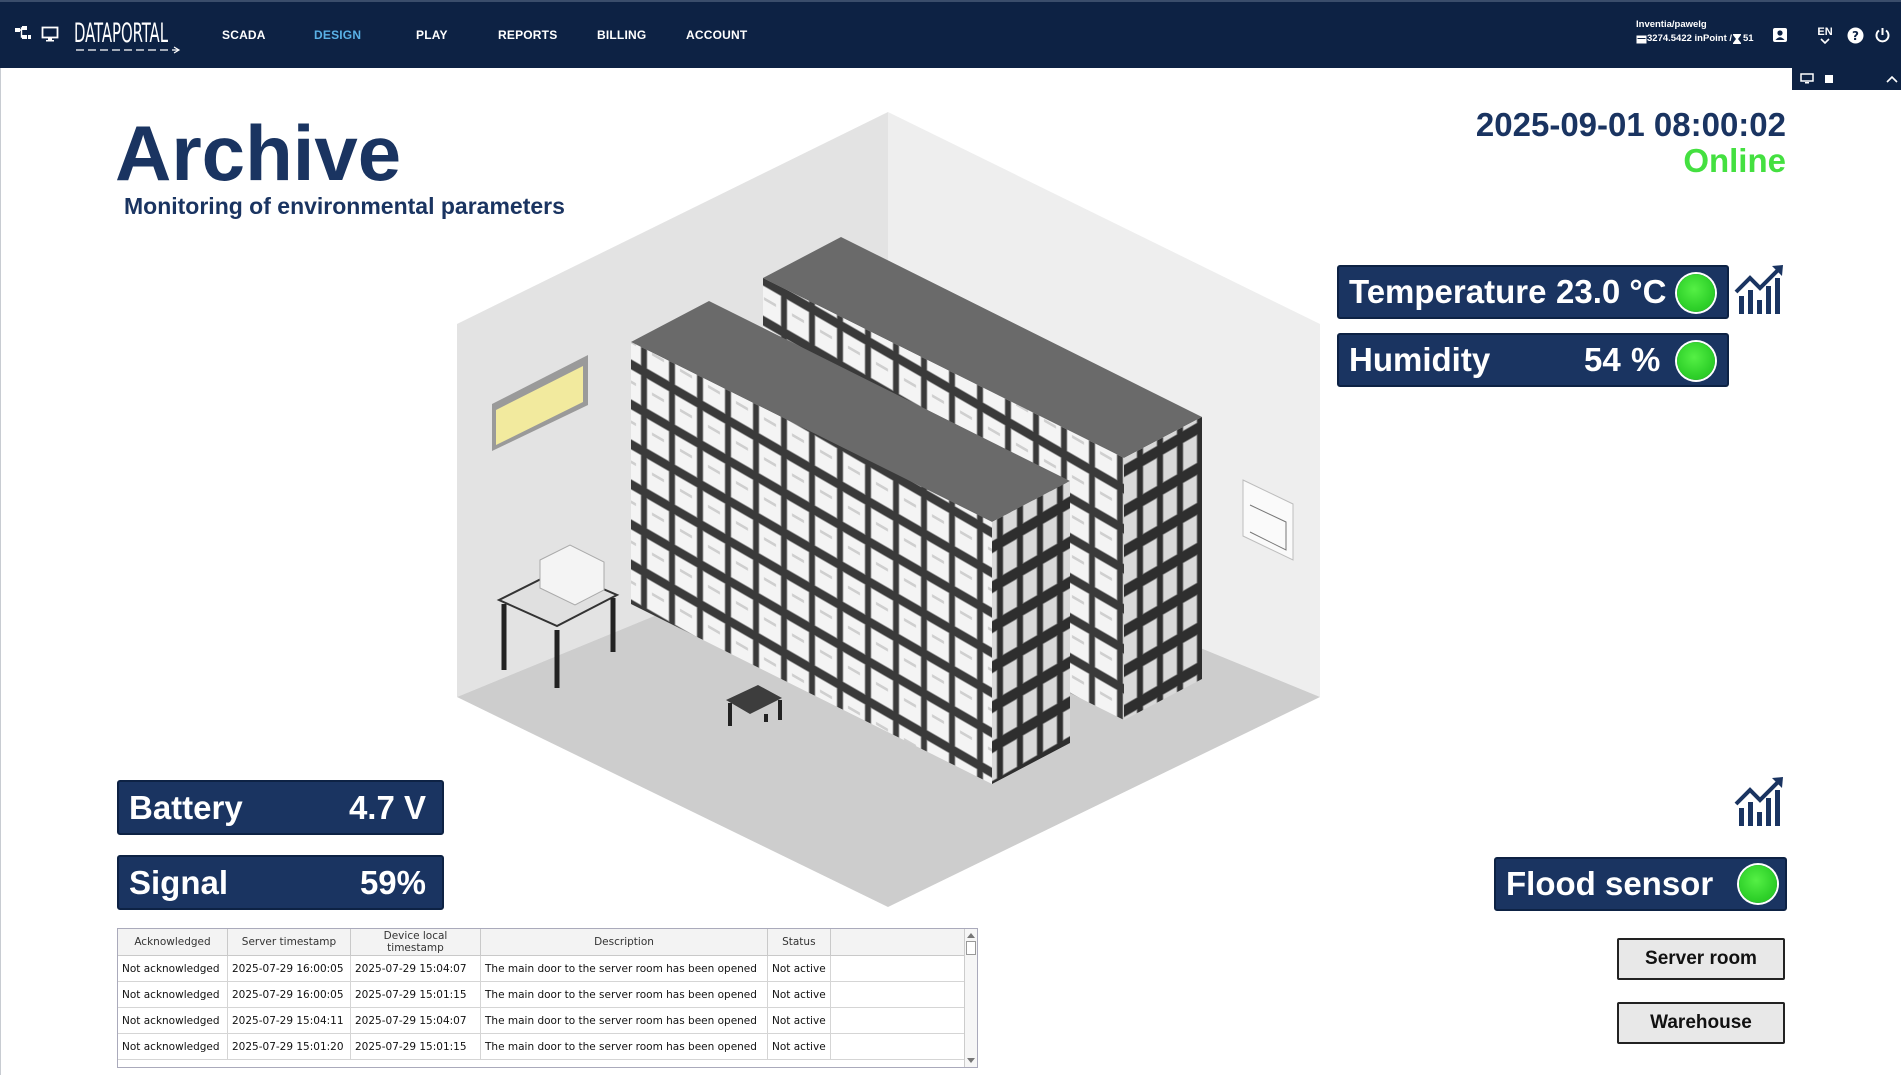 The image size is (1901, 1075). Describe the element at coordinates (971, 1061) in the screenshot. I see `scroll-down-icon` at that location.